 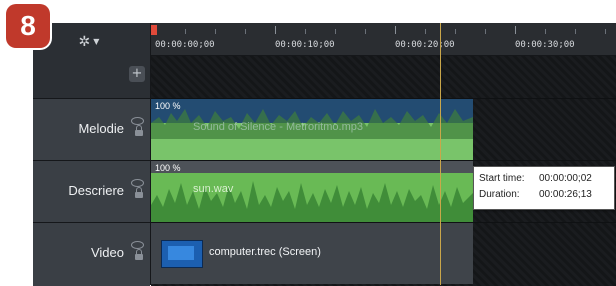 I want to click on ruler-tick-label: 00:00:00;00, so click(x=185, y=45).